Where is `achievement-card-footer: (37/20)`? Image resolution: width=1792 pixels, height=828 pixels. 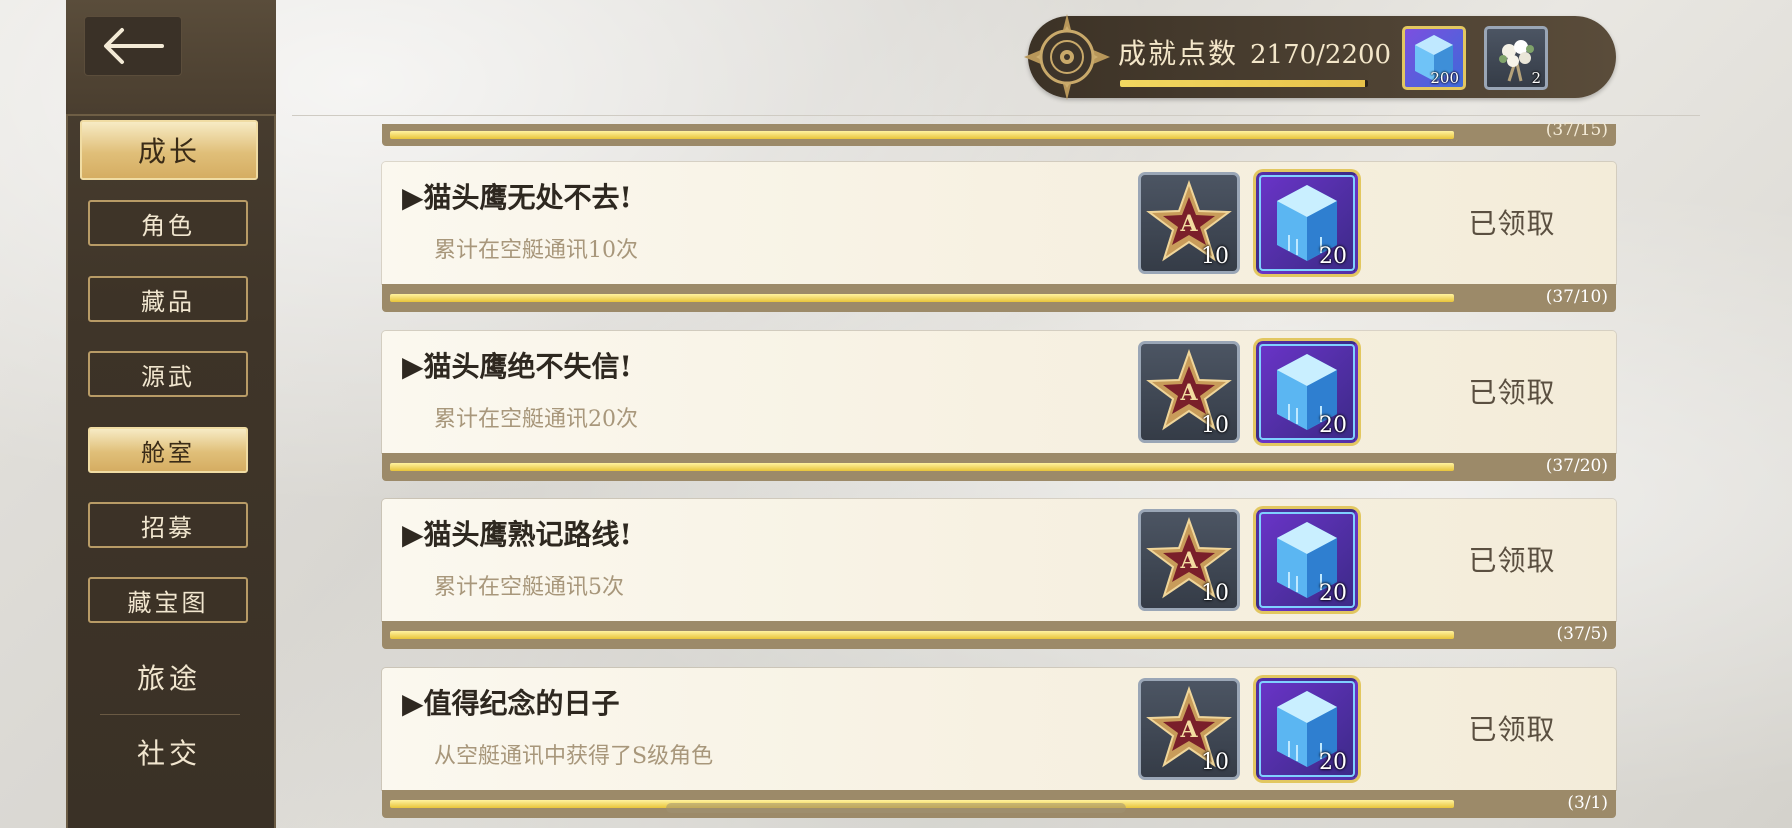 achievement-card-footer: (37/20) is located at coordinates (999, 467).